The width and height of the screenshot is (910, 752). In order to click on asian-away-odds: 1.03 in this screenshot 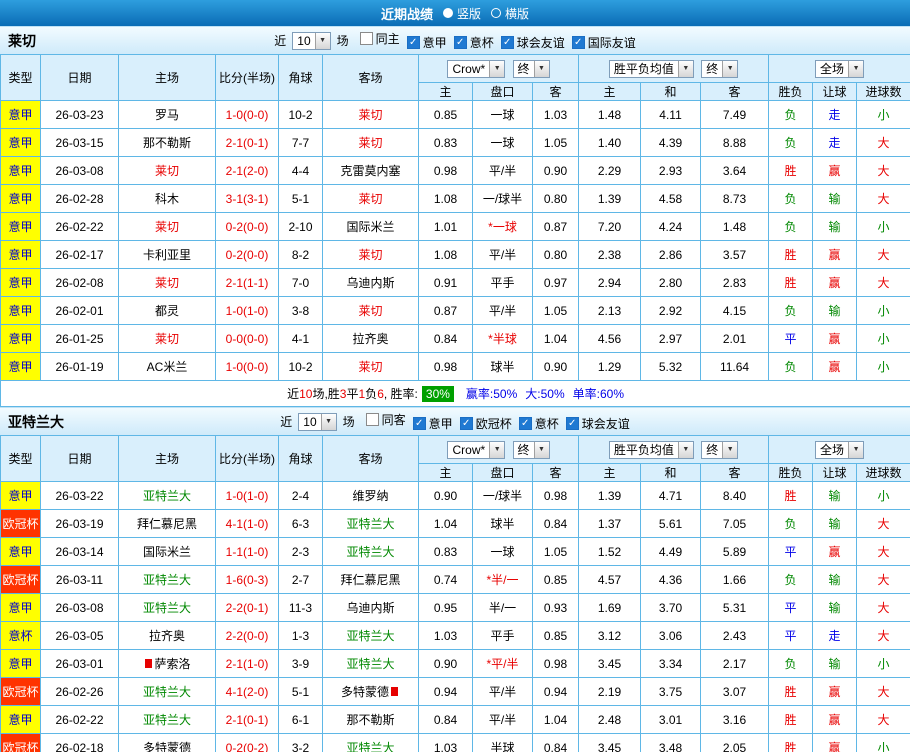, I will do `click(555, 114)`.